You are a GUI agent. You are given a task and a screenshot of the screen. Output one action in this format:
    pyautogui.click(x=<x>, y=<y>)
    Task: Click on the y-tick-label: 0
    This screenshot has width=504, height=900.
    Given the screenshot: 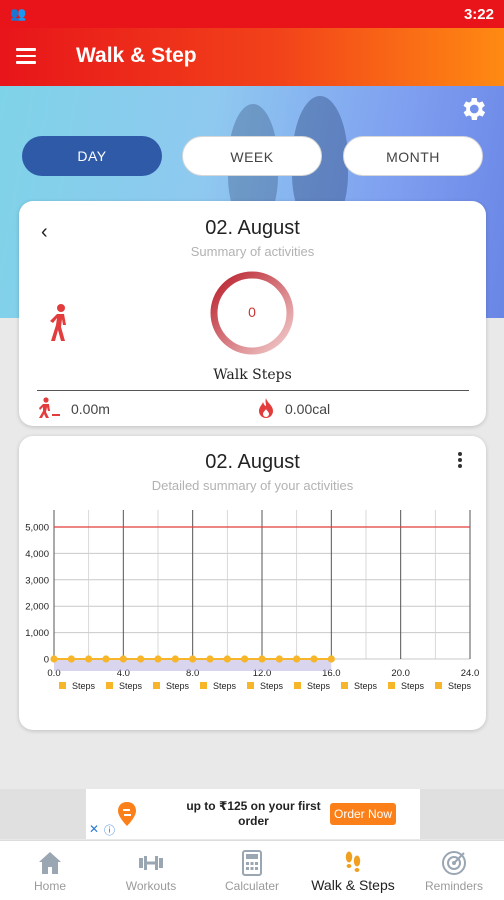 What is the action you would take?
    pyautogui.click(x=46, y=660)
    